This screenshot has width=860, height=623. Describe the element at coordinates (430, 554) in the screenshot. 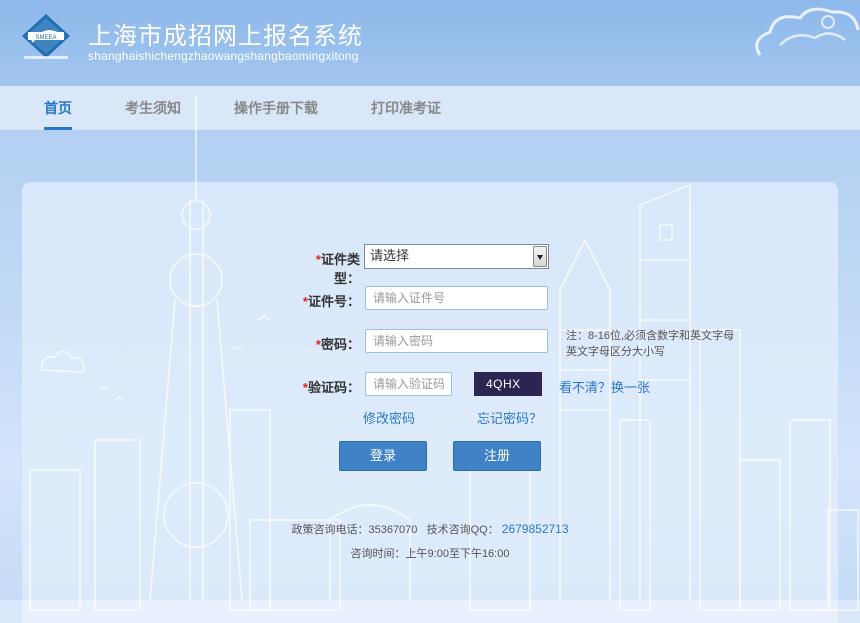

I see `consult-hours: 咨询时间：上午9:00至下午16:00` at that location.